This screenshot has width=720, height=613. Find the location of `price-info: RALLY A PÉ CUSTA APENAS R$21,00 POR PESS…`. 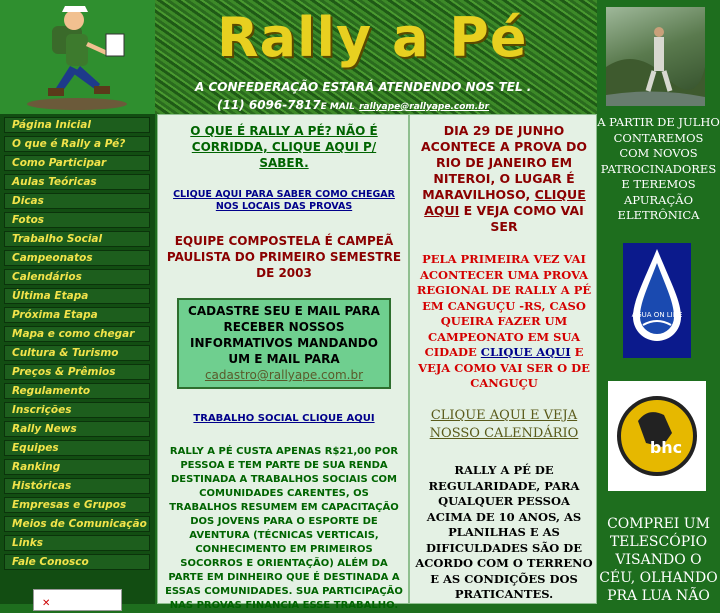

price-info: RALLY A PÉ CUSTA APENAS R$21,00 POR PESS… is located at coordinates (284, 528).